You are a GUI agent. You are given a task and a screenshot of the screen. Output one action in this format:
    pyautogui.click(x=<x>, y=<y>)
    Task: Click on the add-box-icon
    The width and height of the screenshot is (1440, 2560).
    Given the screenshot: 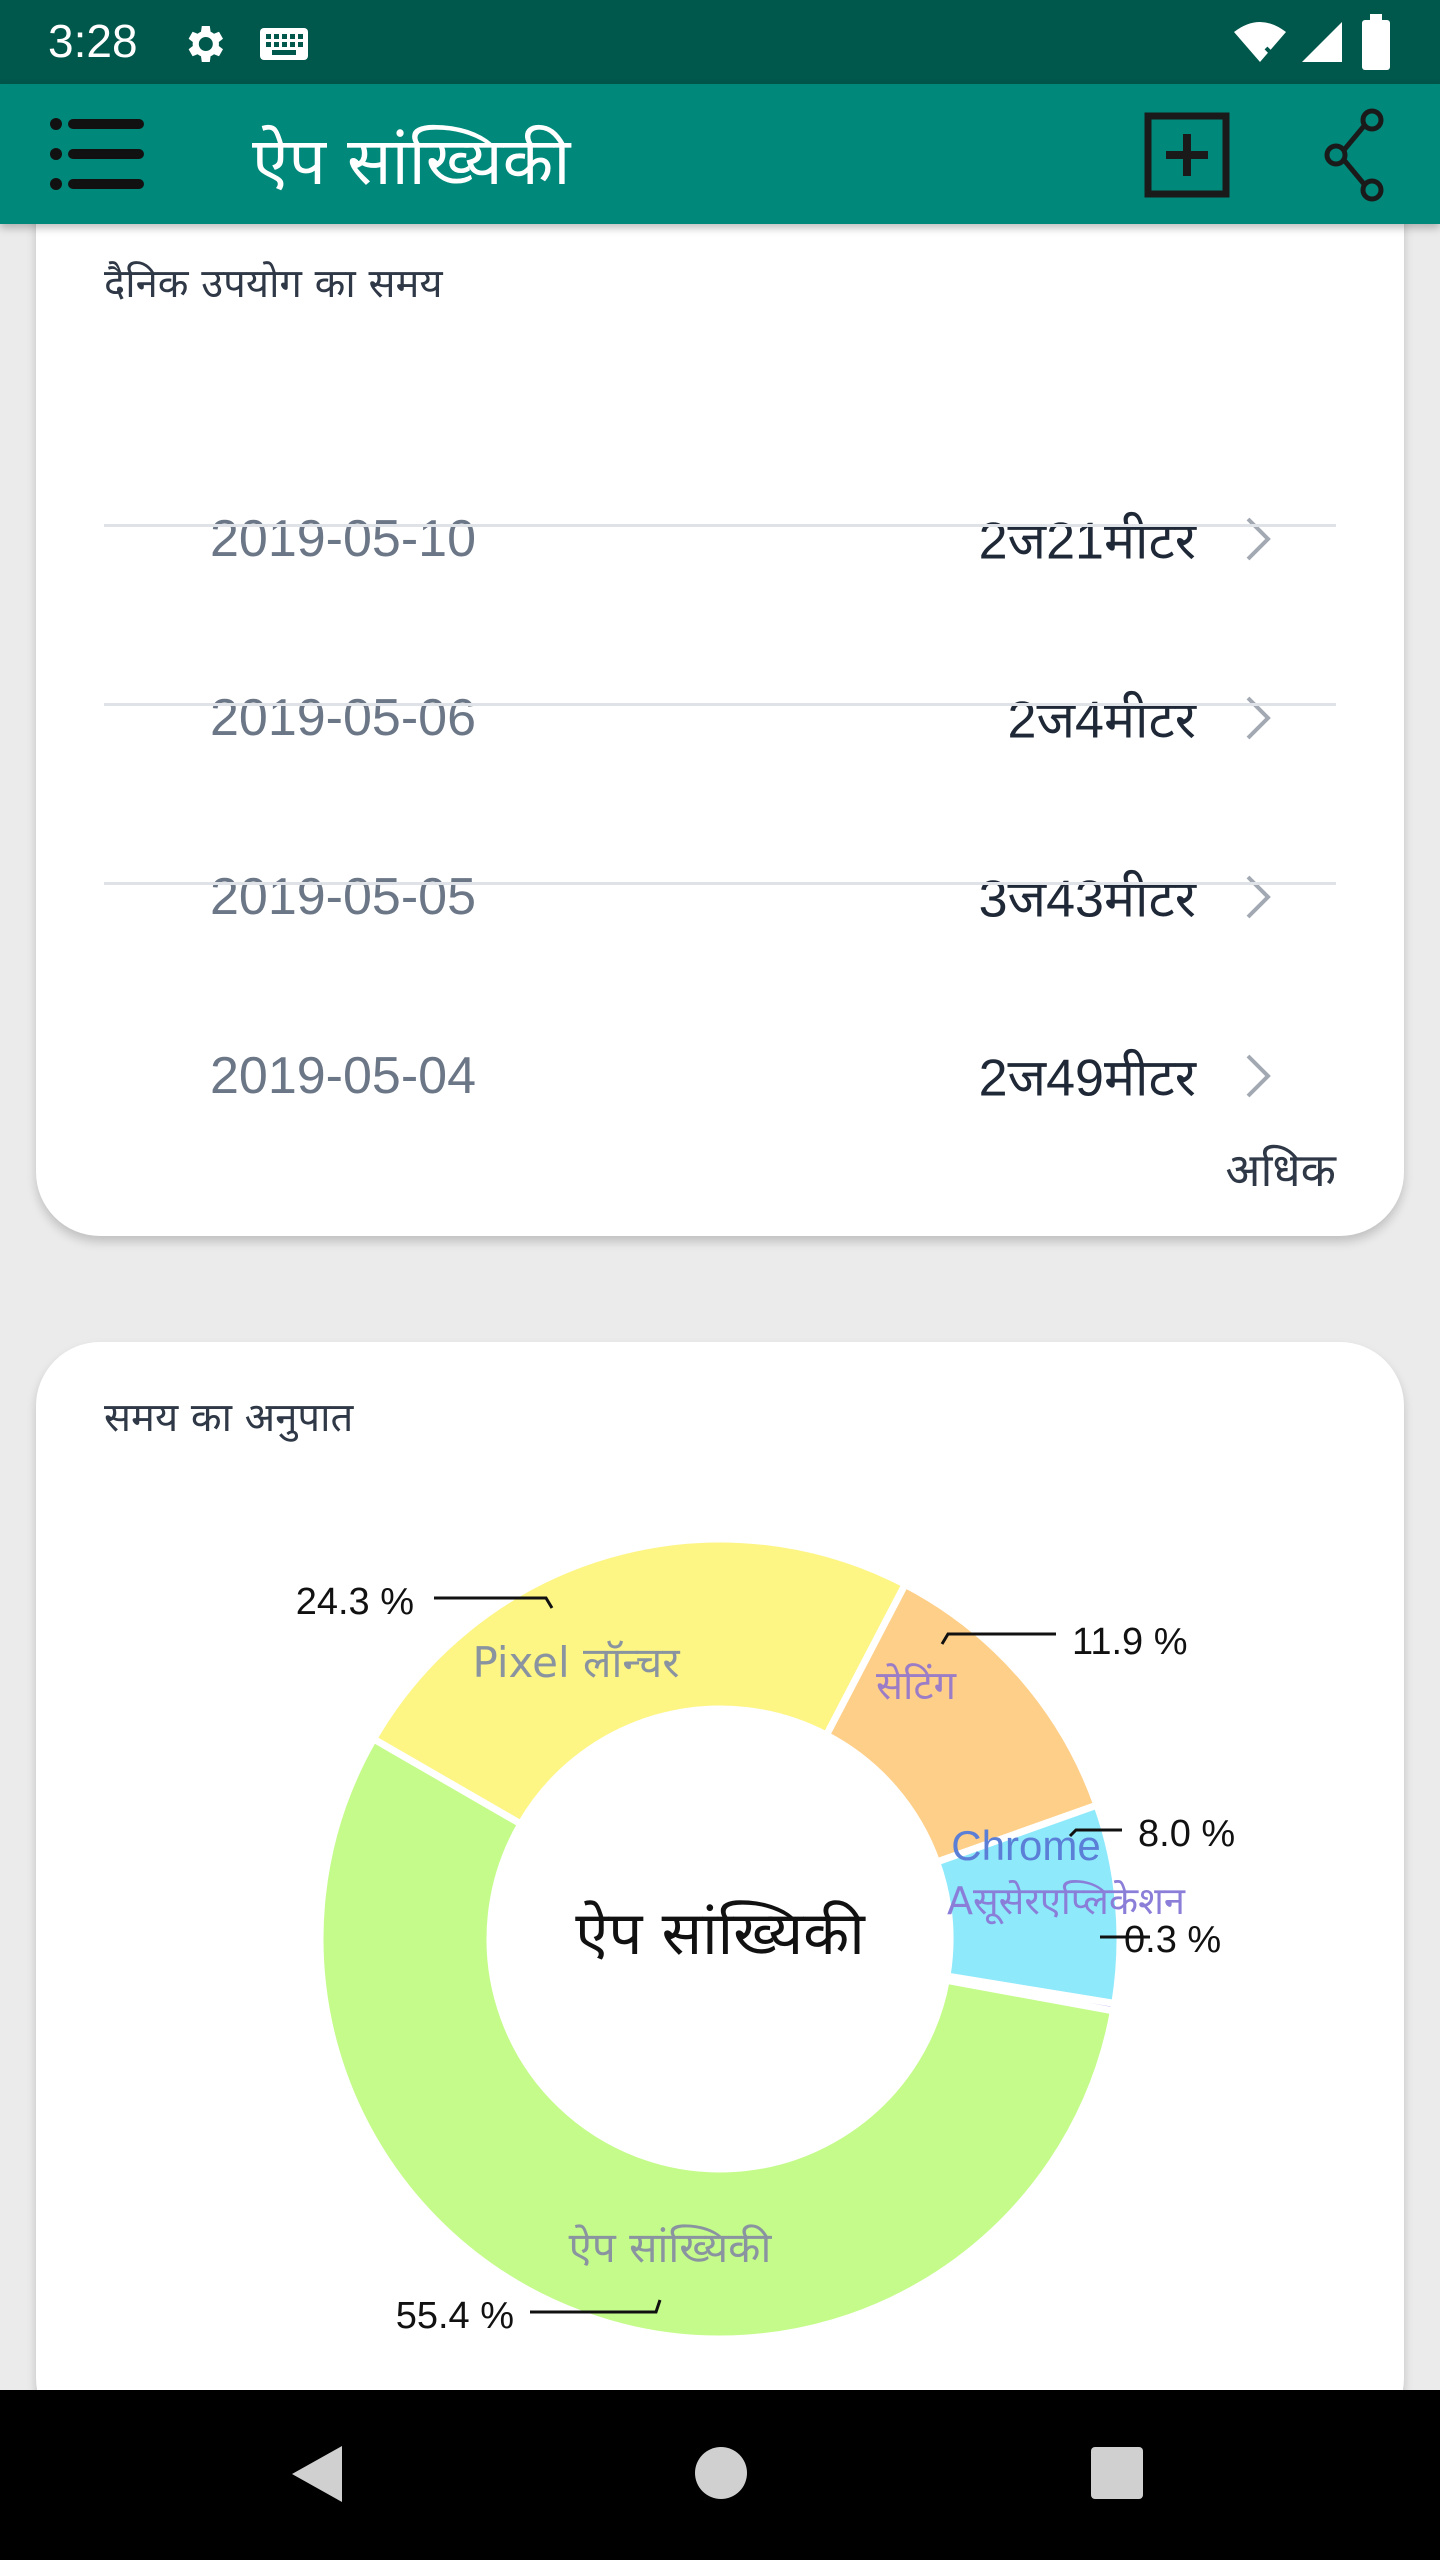 What is the action you would take?
    pyautogui.click(x=1187, y=155)
    